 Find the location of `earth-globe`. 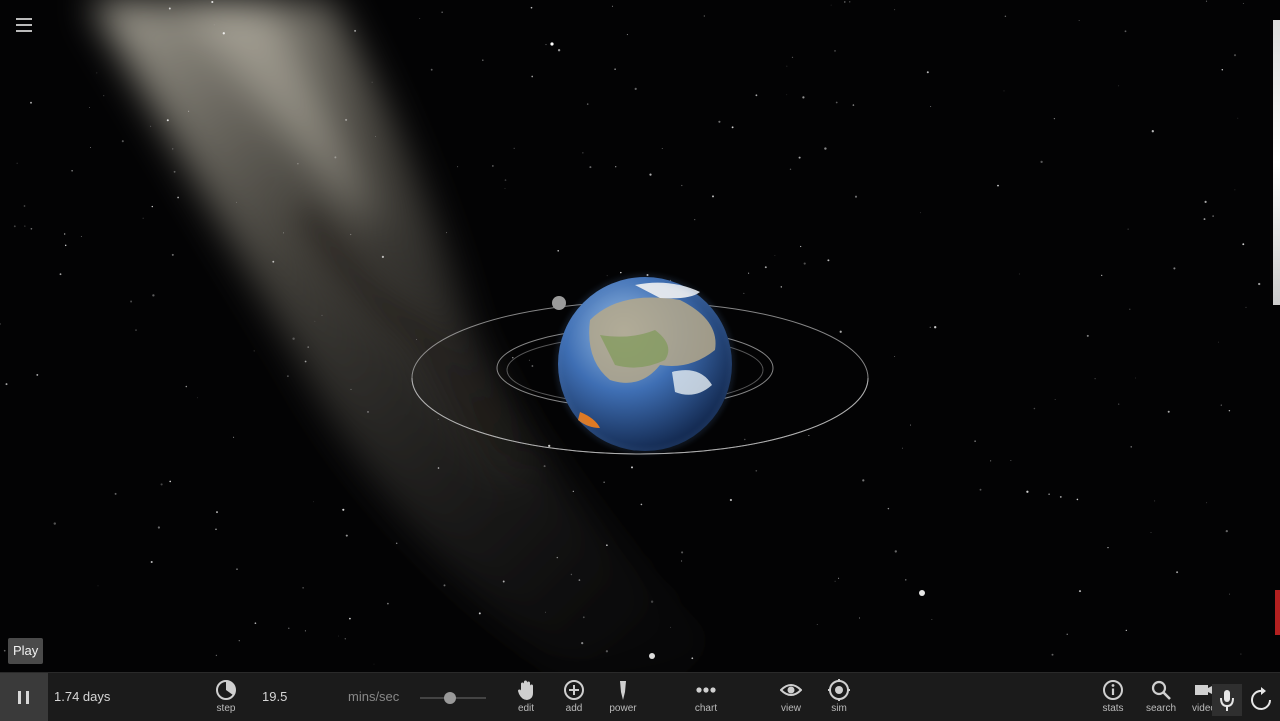

earth-globe is located at coordinates (645, 364).